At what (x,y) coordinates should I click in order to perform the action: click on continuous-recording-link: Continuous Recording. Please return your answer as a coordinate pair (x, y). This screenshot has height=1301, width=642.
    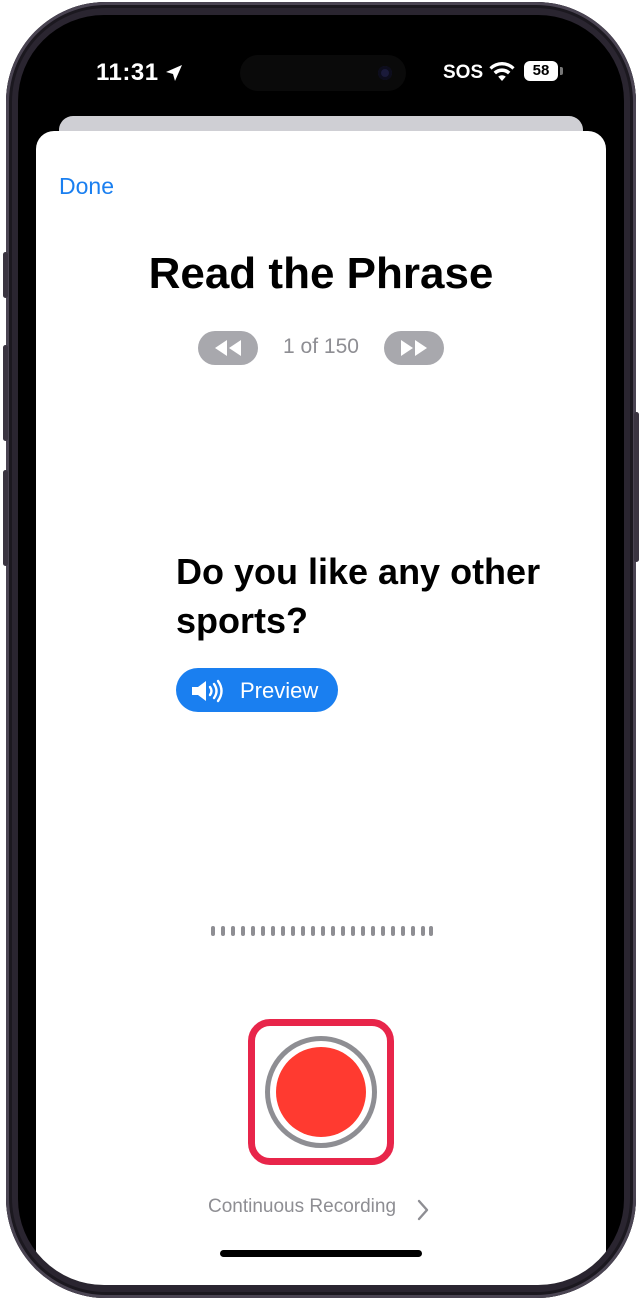
    Looking at the image, I should click on (318, 1210).